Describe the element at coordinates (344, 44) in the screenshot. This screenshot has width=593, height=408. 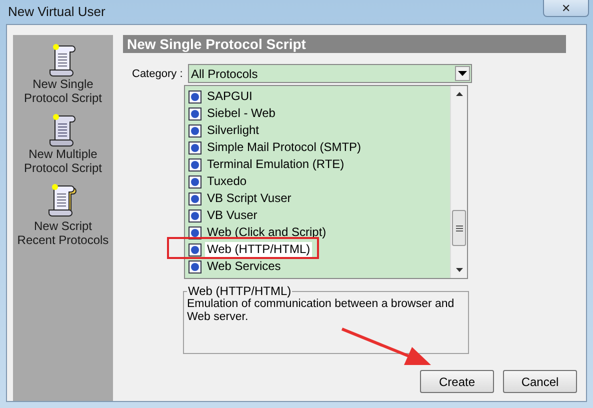
I see `panel-header: New Single Protocol Script` at that location.